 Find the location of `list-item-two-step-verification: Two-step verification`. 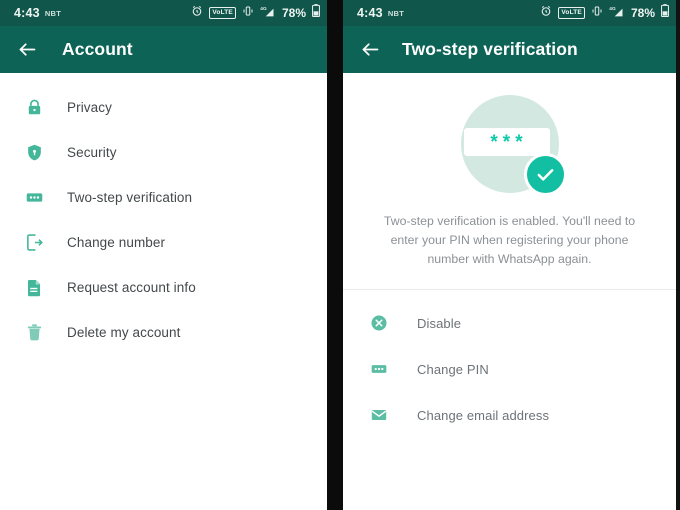

list-item-two-step-verification: Two-step verification is located at coordinates (163, 197).